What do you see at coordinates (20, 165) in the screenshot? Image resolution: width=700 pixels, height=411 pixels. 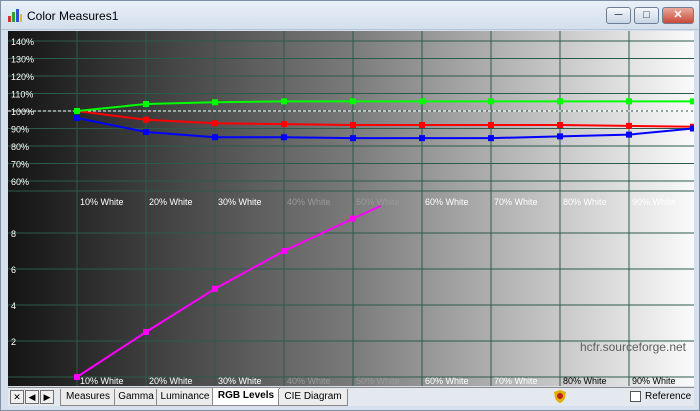 I see `y-tick-label: 70%` at bounding box center [20, 165].